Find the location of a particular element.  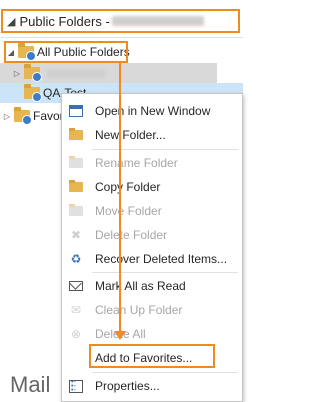

public-folders-header: ◢ Public Folders - is located at coordinates (120, 21).